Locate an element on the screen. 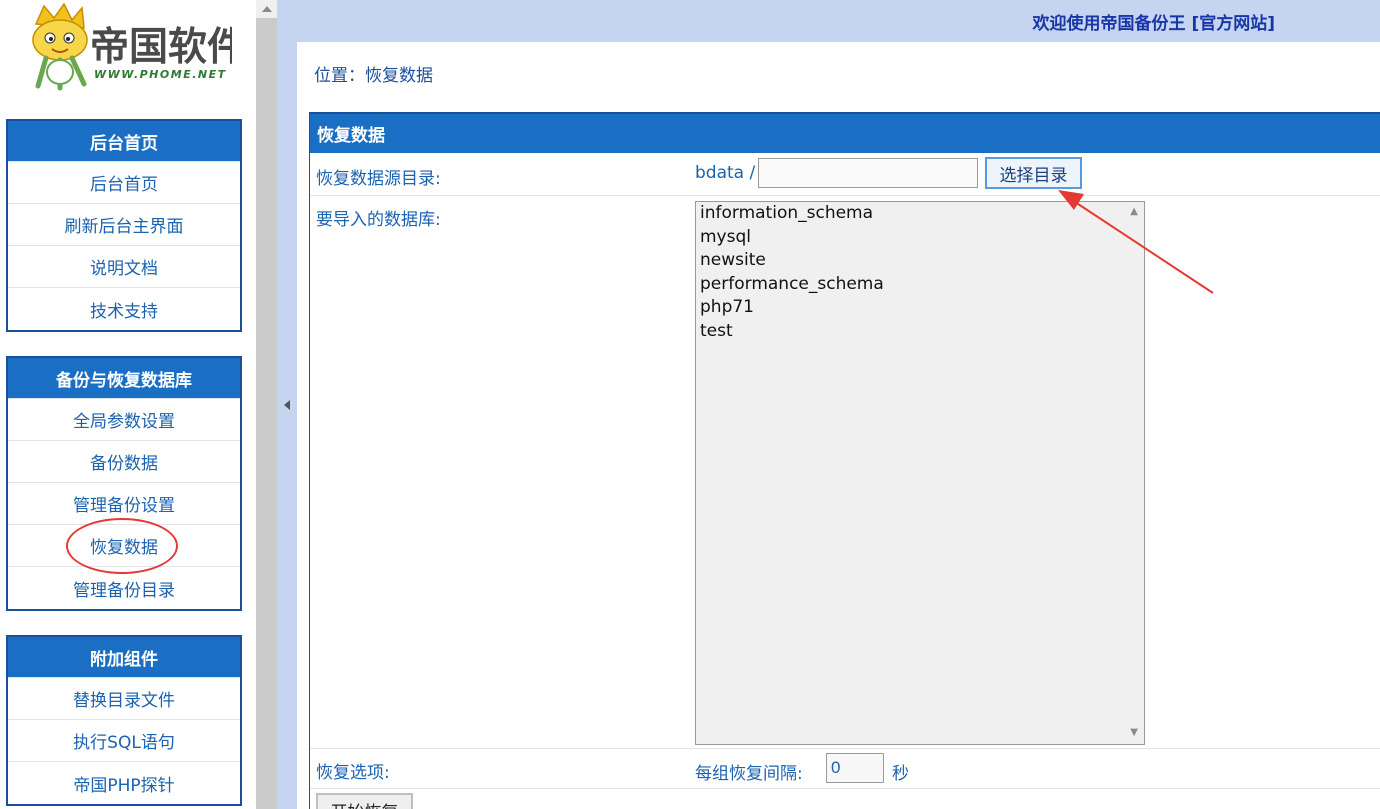 Image resolution: width=1380 pixels, height=809 pixels. submit-row: 开始恢复 is located at coordinates (845, 799).